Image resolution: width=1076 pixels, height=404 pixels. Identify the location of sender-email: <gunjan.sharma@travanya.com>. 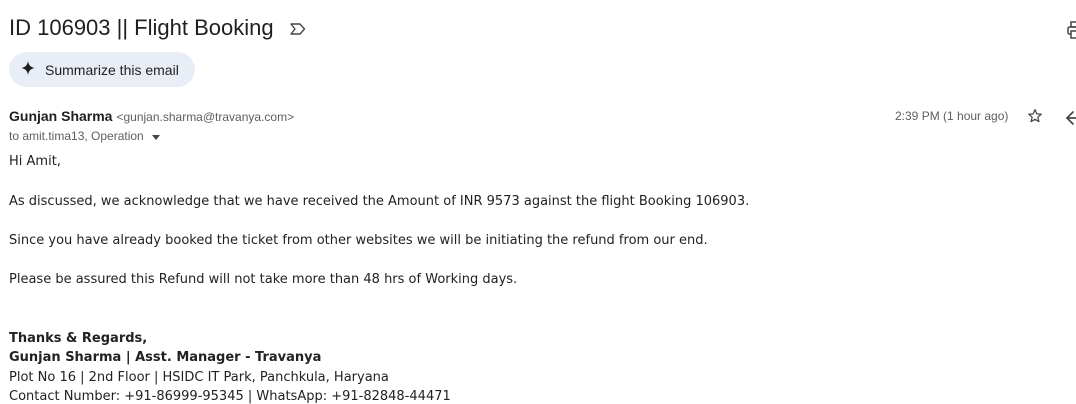
(205, 117).